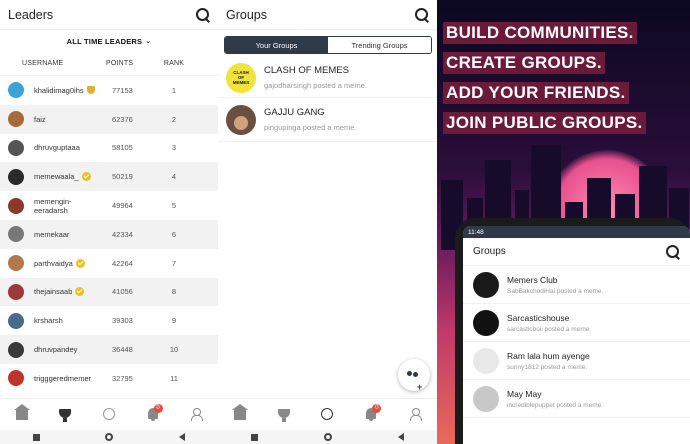 This screenshot has height=444, width=690. I want to click on chevron-down-icon: ⌄, so click(148, 41).